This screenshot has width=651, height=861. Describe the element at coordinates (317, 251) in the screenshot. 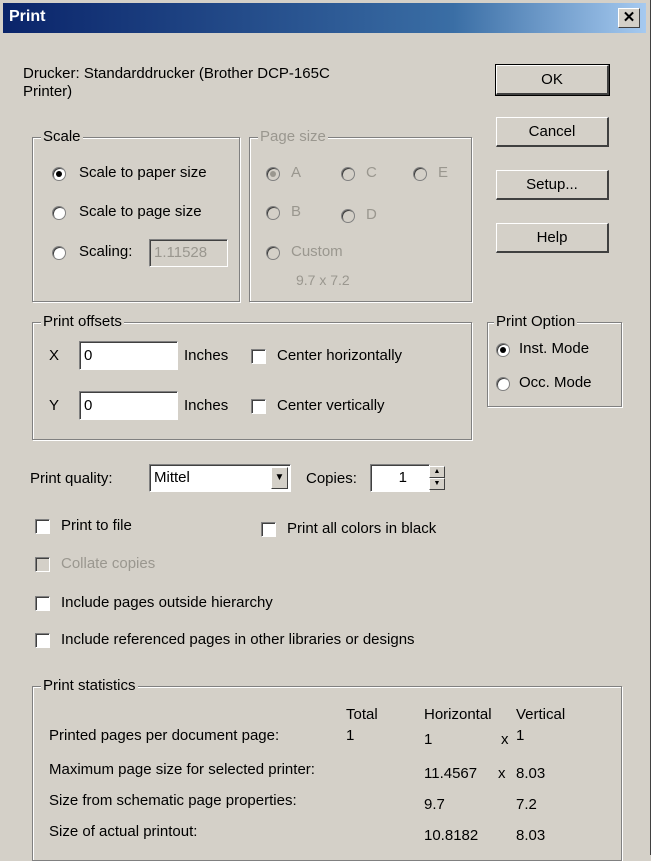

I see `page-size-custom-label: Custom` at that location.